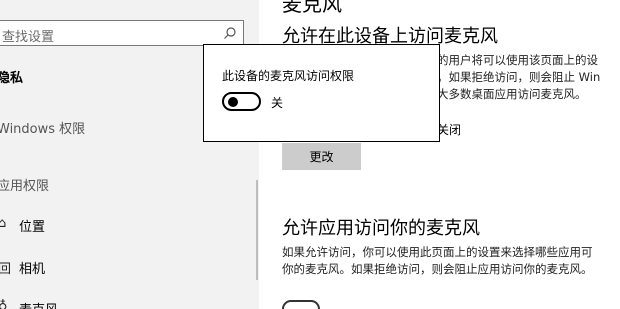 Image resolution: width=620 pixels, height=309 pixels. Describe the element at coordinates (321, 93) in the screenshot. I see `microphone-access-dialog: 此设备的麦克风访问权限 关` at that location.